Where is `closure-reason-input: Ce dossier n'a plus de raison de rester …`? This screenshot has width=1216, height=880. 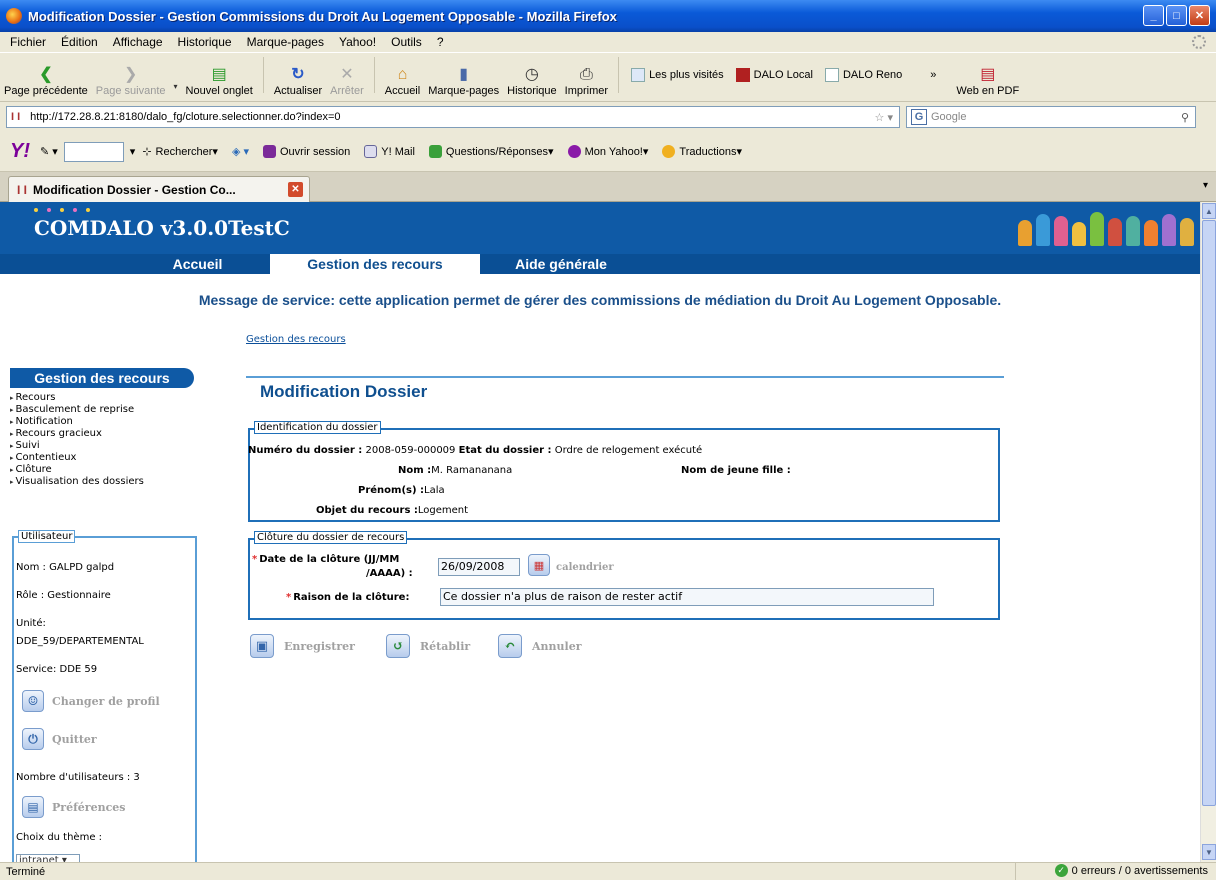
closure-reason-input: Ce dossier n'a plus de raison de rester … is located at coordinates (687, 597).